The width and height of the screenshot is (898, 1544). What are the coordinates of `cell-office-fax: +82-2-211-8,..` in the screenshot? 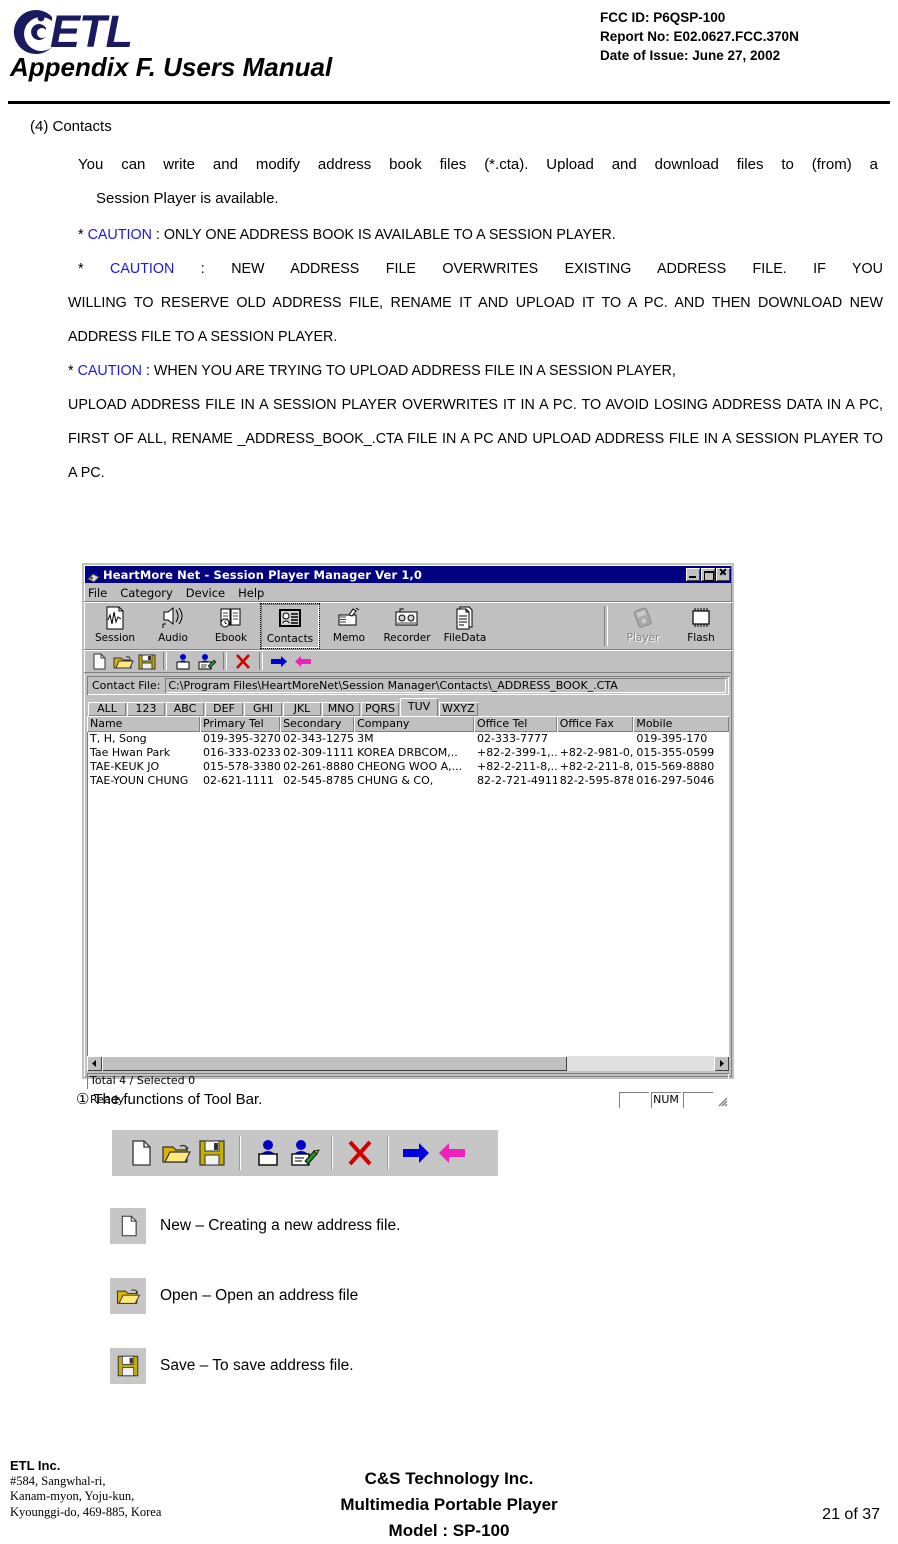 It's located at (596, 766).